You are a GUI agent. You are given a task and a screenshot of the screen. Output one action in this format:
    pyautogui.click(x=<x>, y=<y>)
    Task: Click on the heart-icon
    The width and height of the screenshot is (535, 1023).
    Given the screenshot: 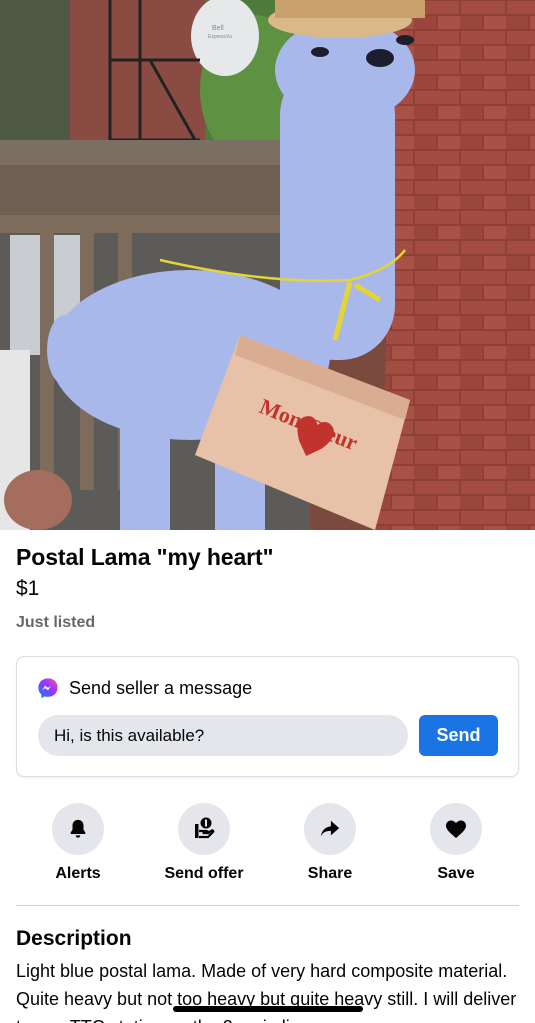 What is the action you would take?
    pyautogui.click(x=456, y=829)
    